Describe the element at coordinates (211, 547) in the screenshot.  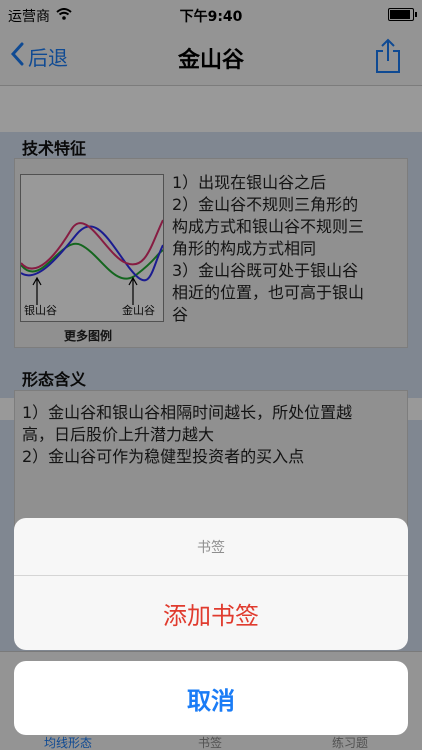
I see `action-sheet-title: 书签` at that location.